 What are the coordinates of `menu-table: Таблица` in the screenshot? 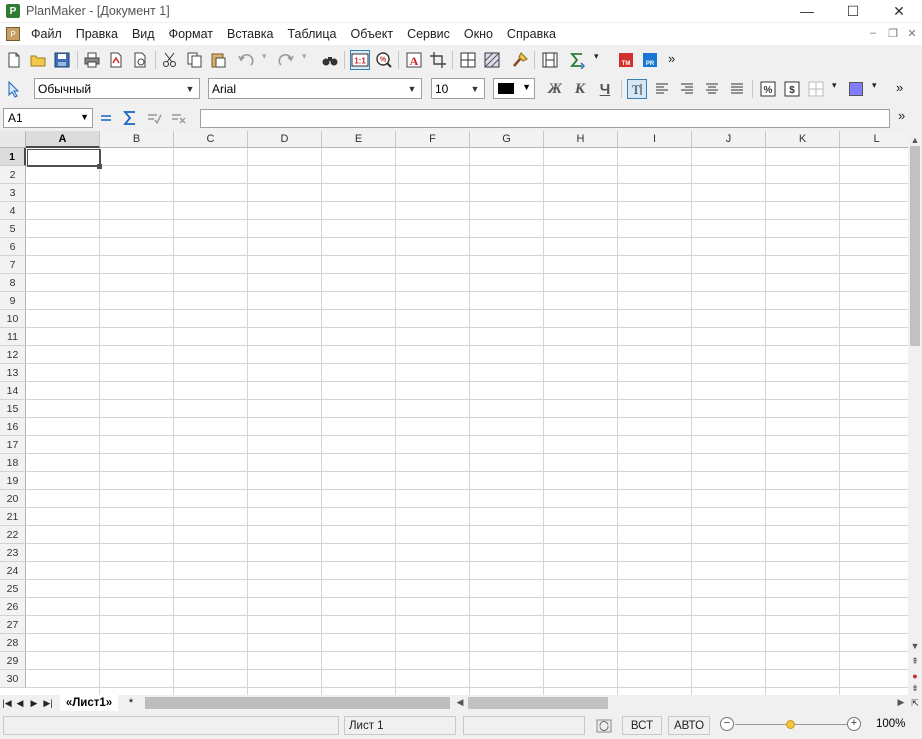 It's located at (311, 34).